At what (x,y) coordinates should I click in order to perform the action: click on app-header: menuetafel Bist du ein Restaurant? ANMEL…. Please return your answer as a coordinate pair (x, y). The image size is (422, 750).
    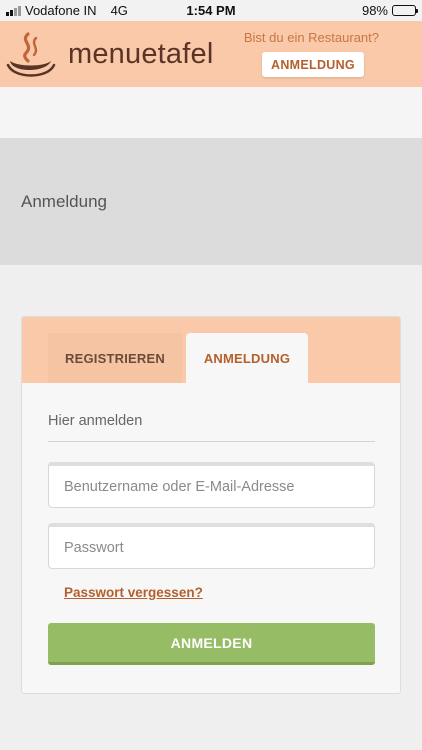
    Looking at the image, I should click on (211, 54).